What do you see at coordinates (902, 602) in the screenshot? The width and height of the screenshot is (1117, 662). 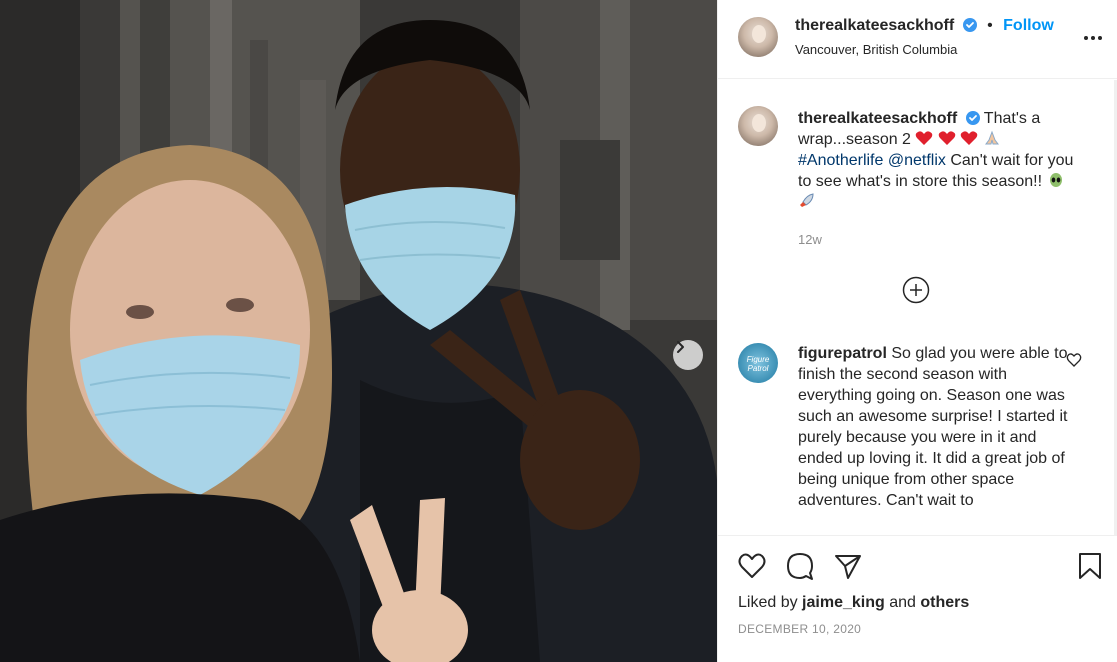 I see `liked-by-and: and` at bounding box center [902, 602].